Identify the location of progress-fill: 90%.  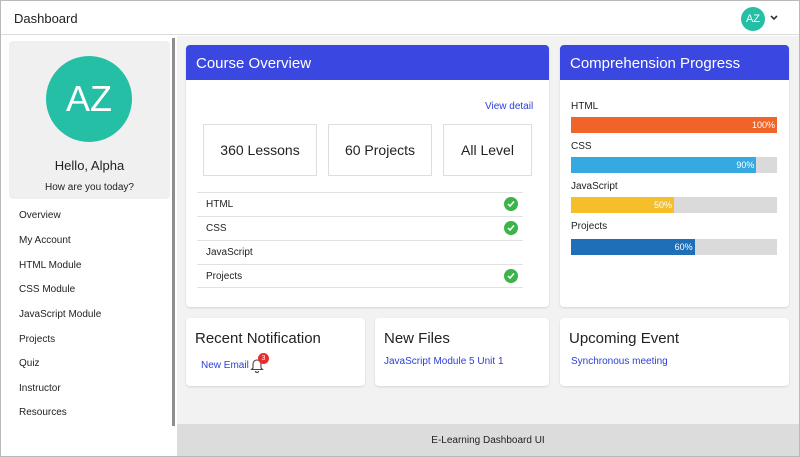
(664, 165).